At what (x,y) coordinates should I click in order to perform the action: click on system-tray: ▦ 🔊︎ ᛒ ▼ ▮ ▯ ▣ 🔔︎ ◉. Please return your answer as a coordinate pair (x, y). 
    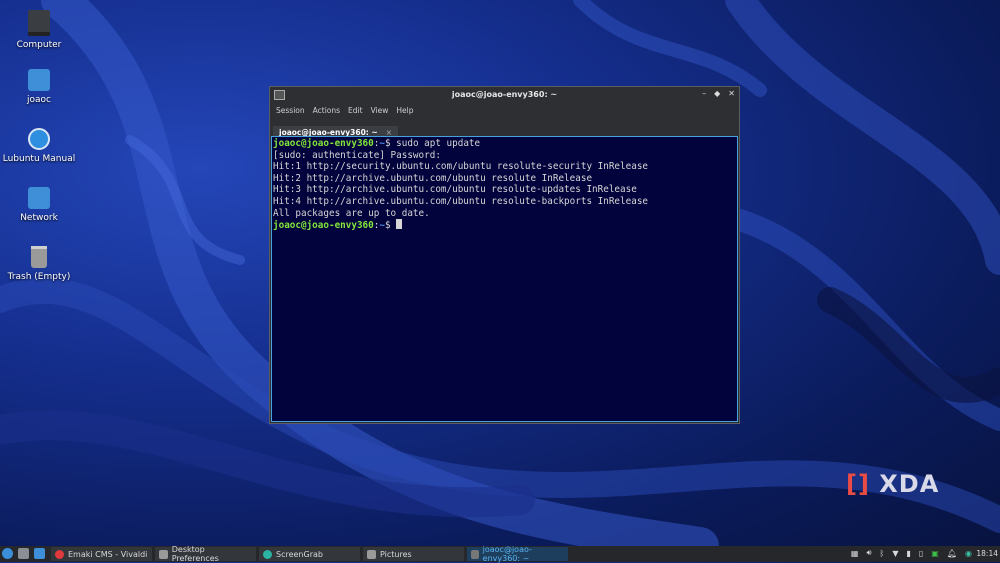
    Looking at the image, I should click on (911, 553).